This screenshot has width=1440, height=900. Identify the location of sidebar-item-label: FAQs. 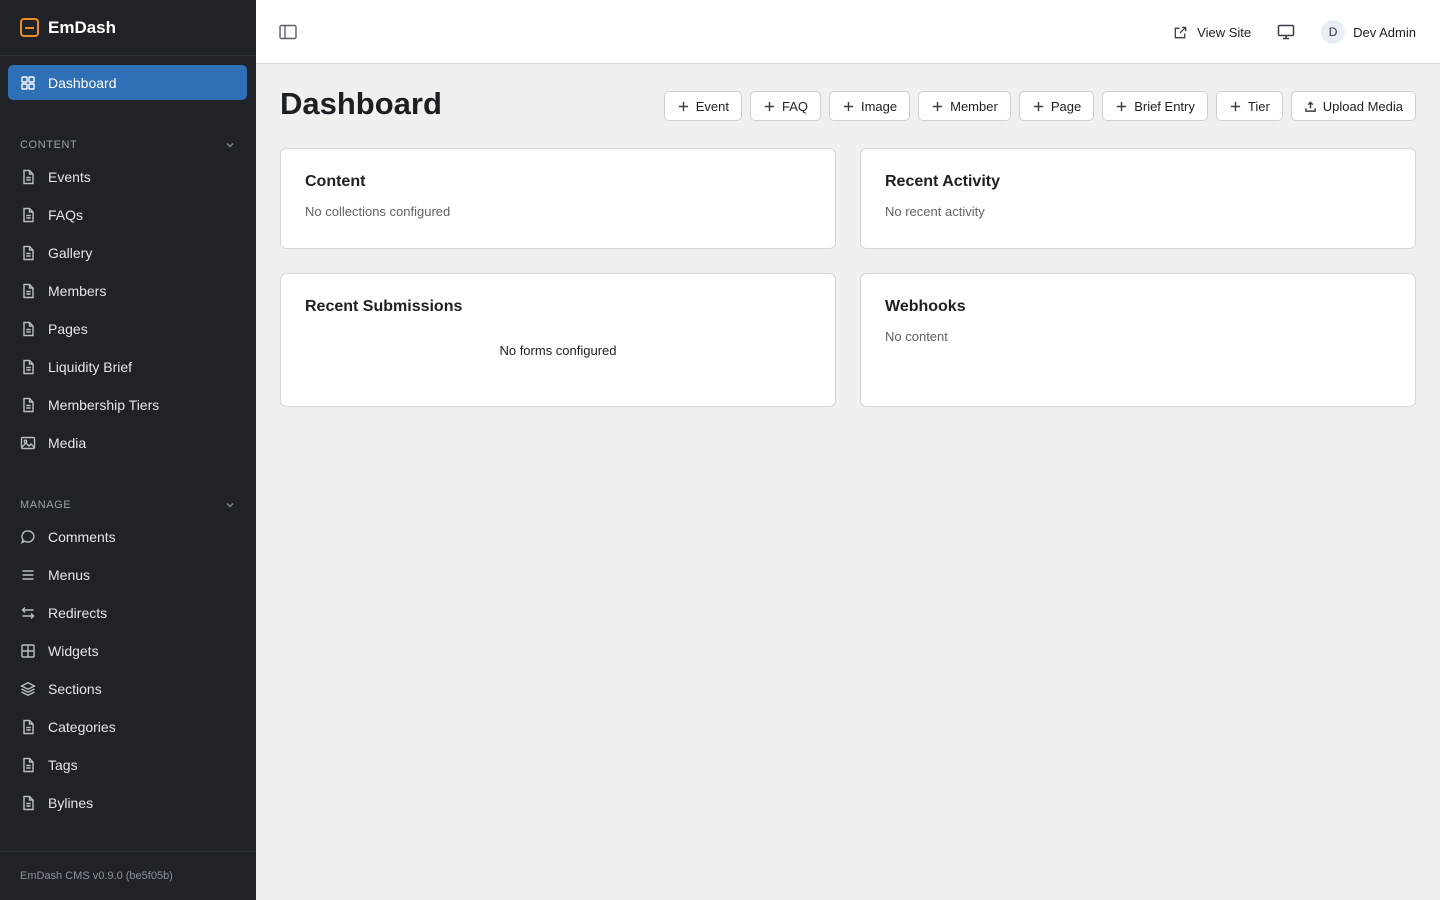
(66, 214).